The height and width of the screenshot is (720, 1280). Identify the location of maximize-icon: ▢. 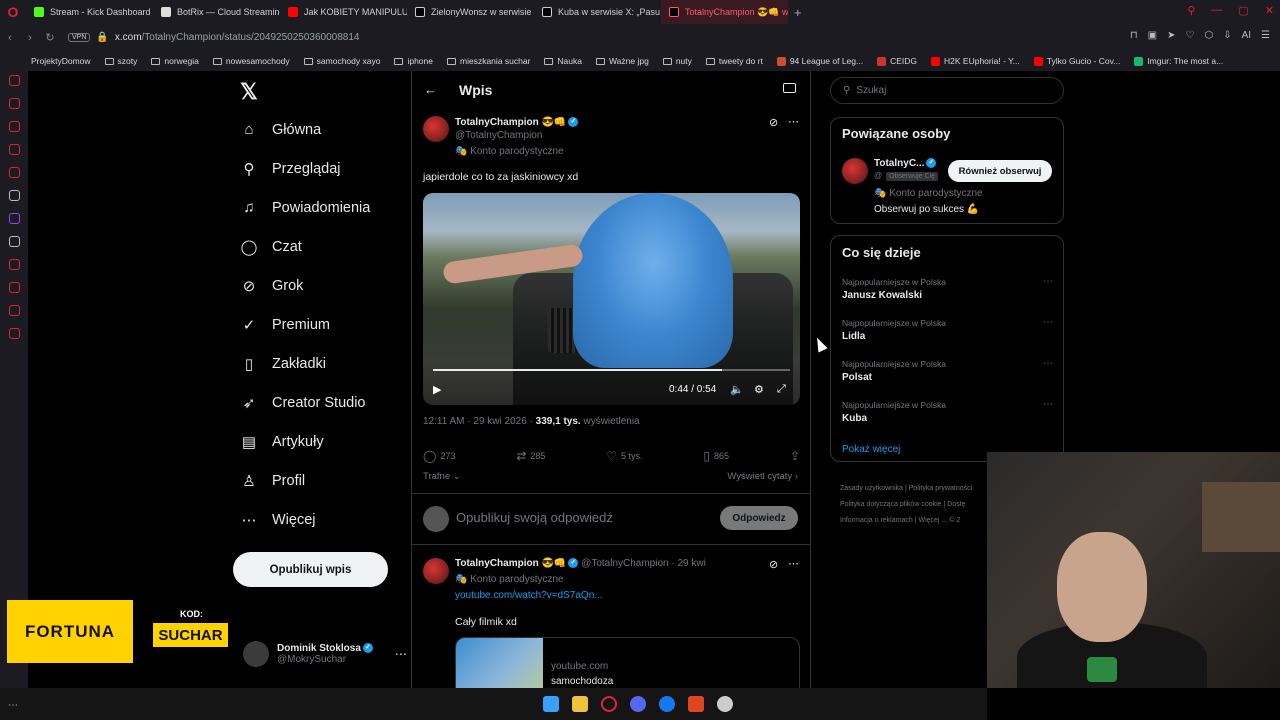
(1243, 10).